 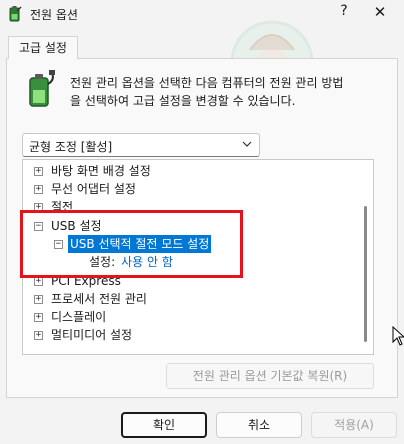 I want to click on tree-item-label: 바탕 화면 배경 설정, so click(x=101, y=171).